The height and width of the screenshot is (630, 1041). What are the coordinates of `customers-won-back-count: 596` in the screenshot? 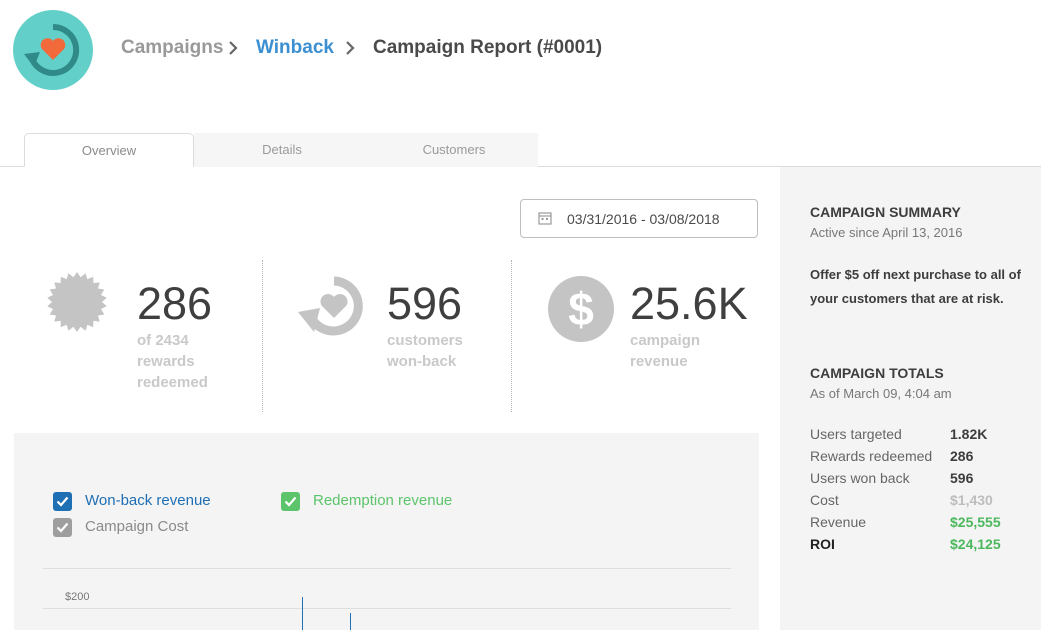 It's located at (425, 303).